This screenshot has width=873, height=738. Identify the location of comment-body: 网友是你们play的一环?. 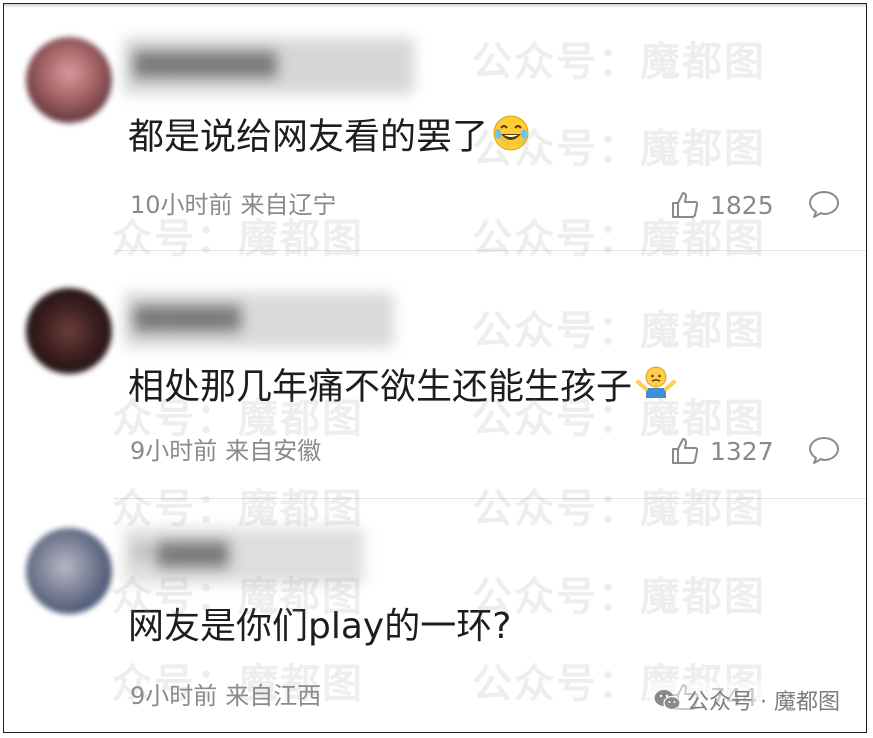
(320, 626).